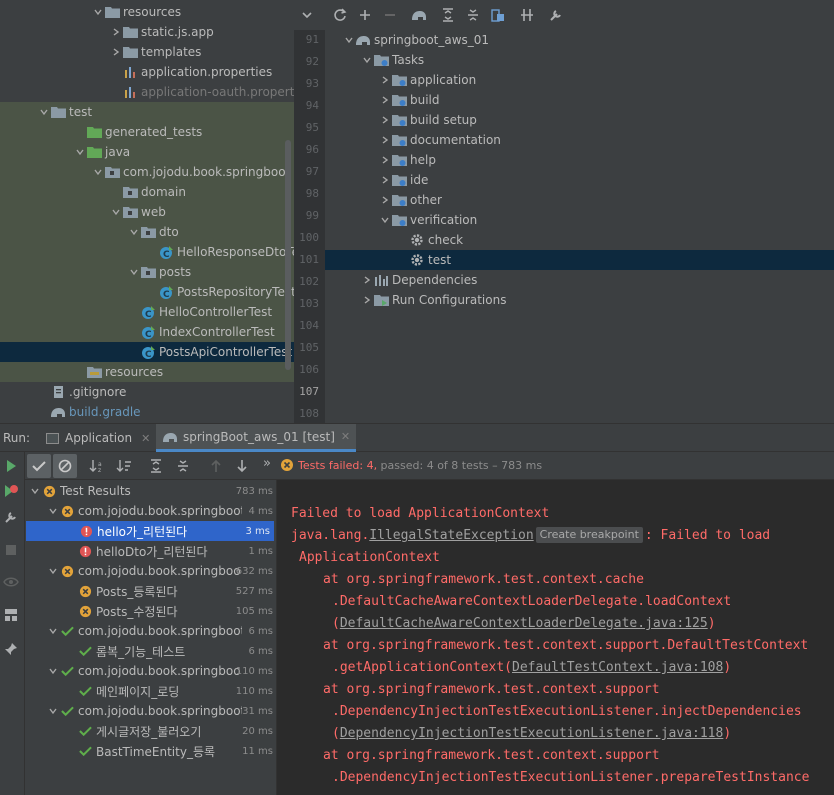 Image resolution: width=834 pixels, height=795 pixels. I want to click on test-result-item: com.jojodu.book.springboot.w 6 ms, so click(150, 631).